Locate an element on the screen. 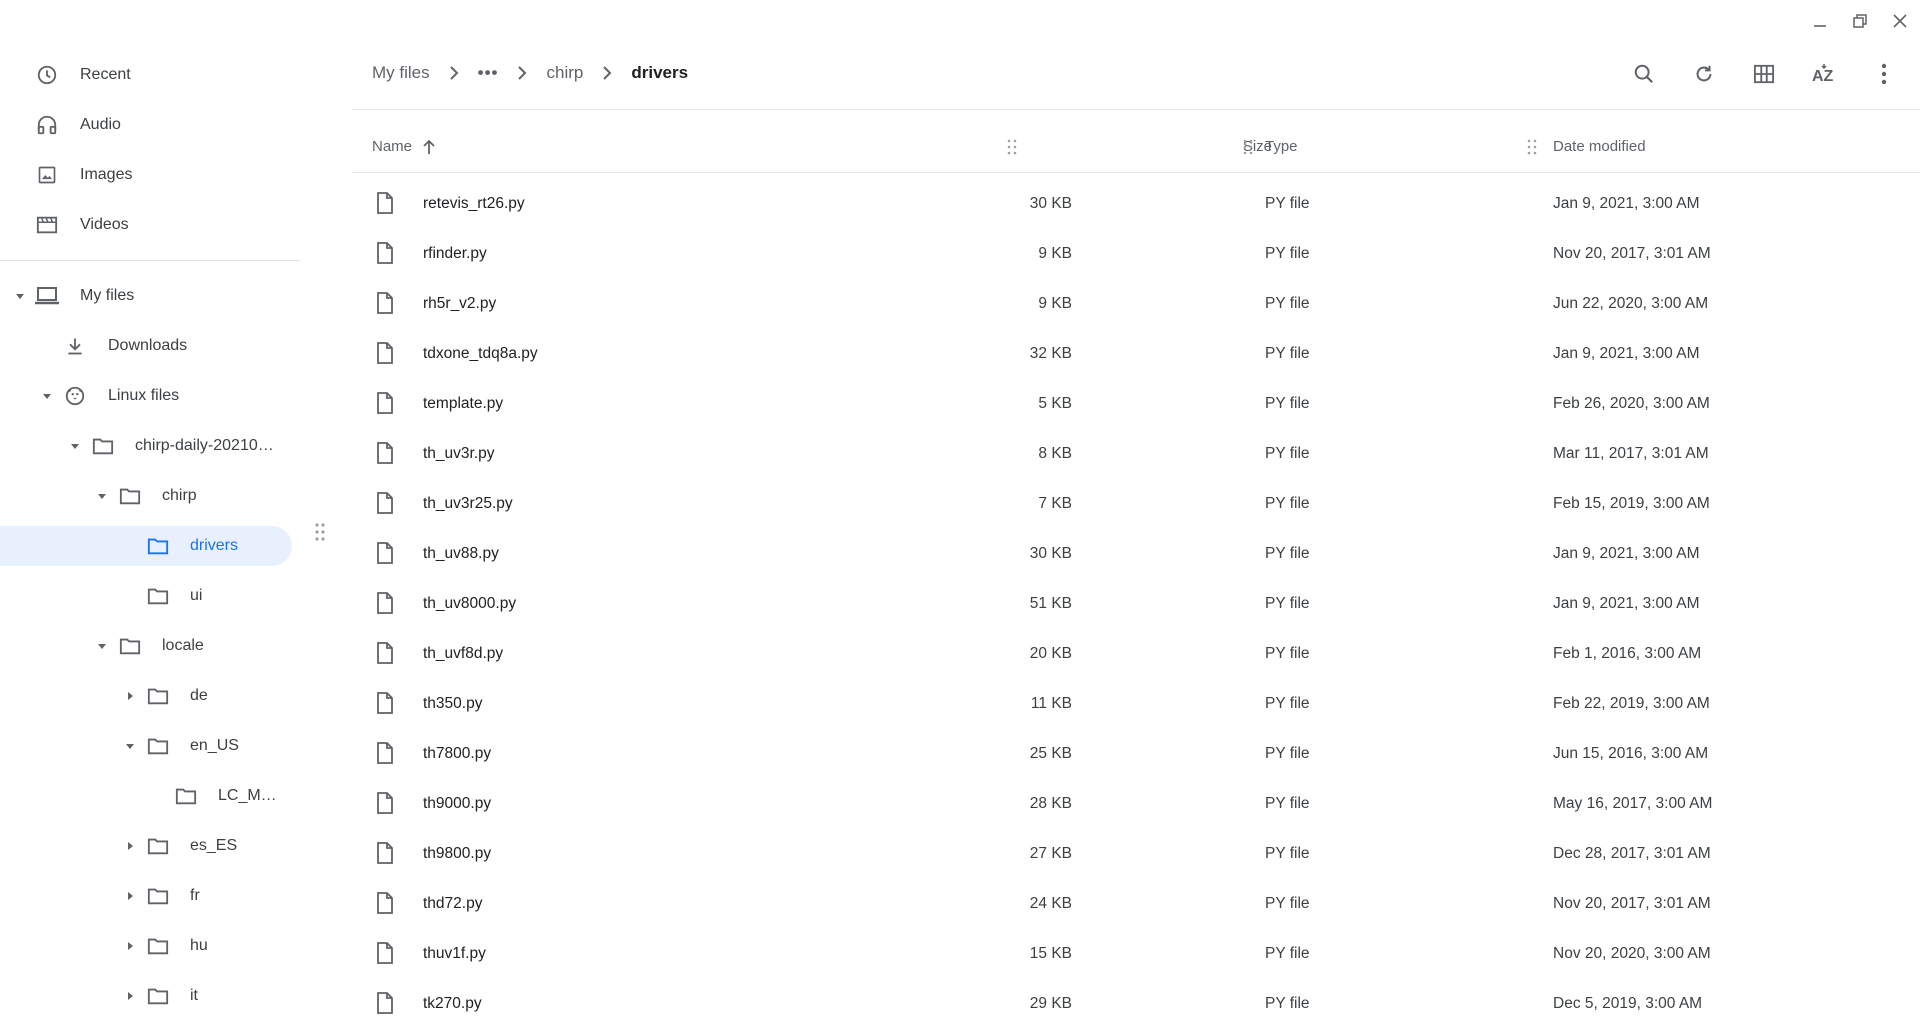  sidebar-item-recent: Recent is located at coordinates (146, 75).